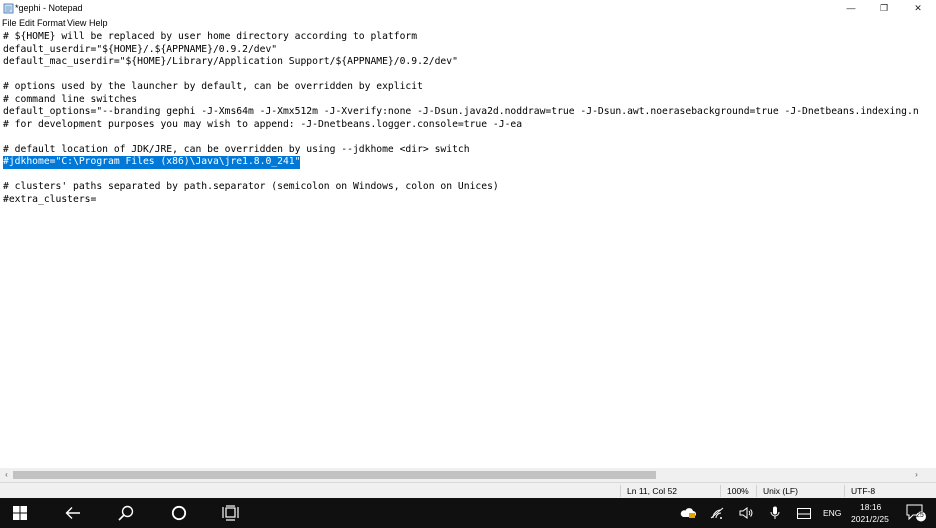 This screenshot has height=528, width=936. What do you see at coordinates (27, 23) in the screenshot?
I see `menu-edit: Edit` at bounding box center [27, 23].